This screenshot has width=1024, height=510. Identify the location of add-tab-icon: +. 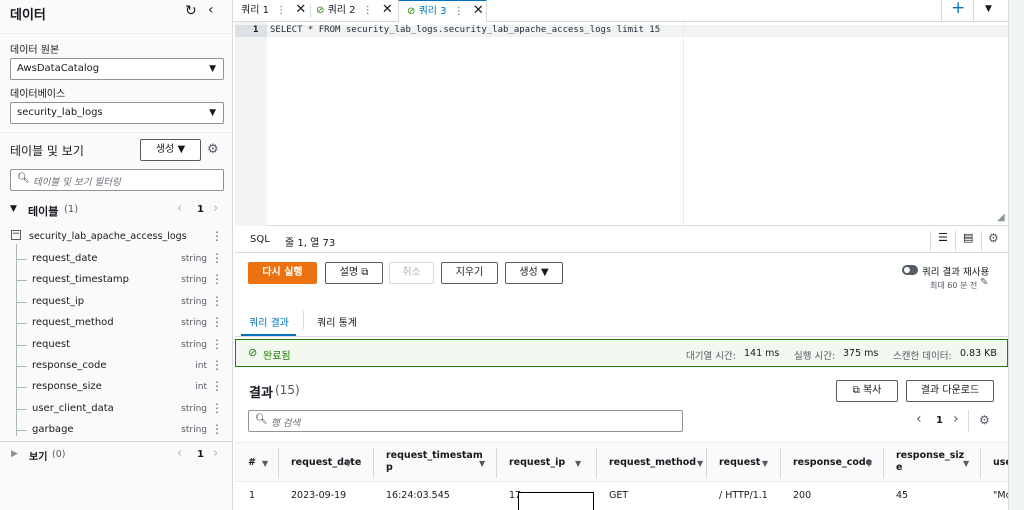
(958, 9).